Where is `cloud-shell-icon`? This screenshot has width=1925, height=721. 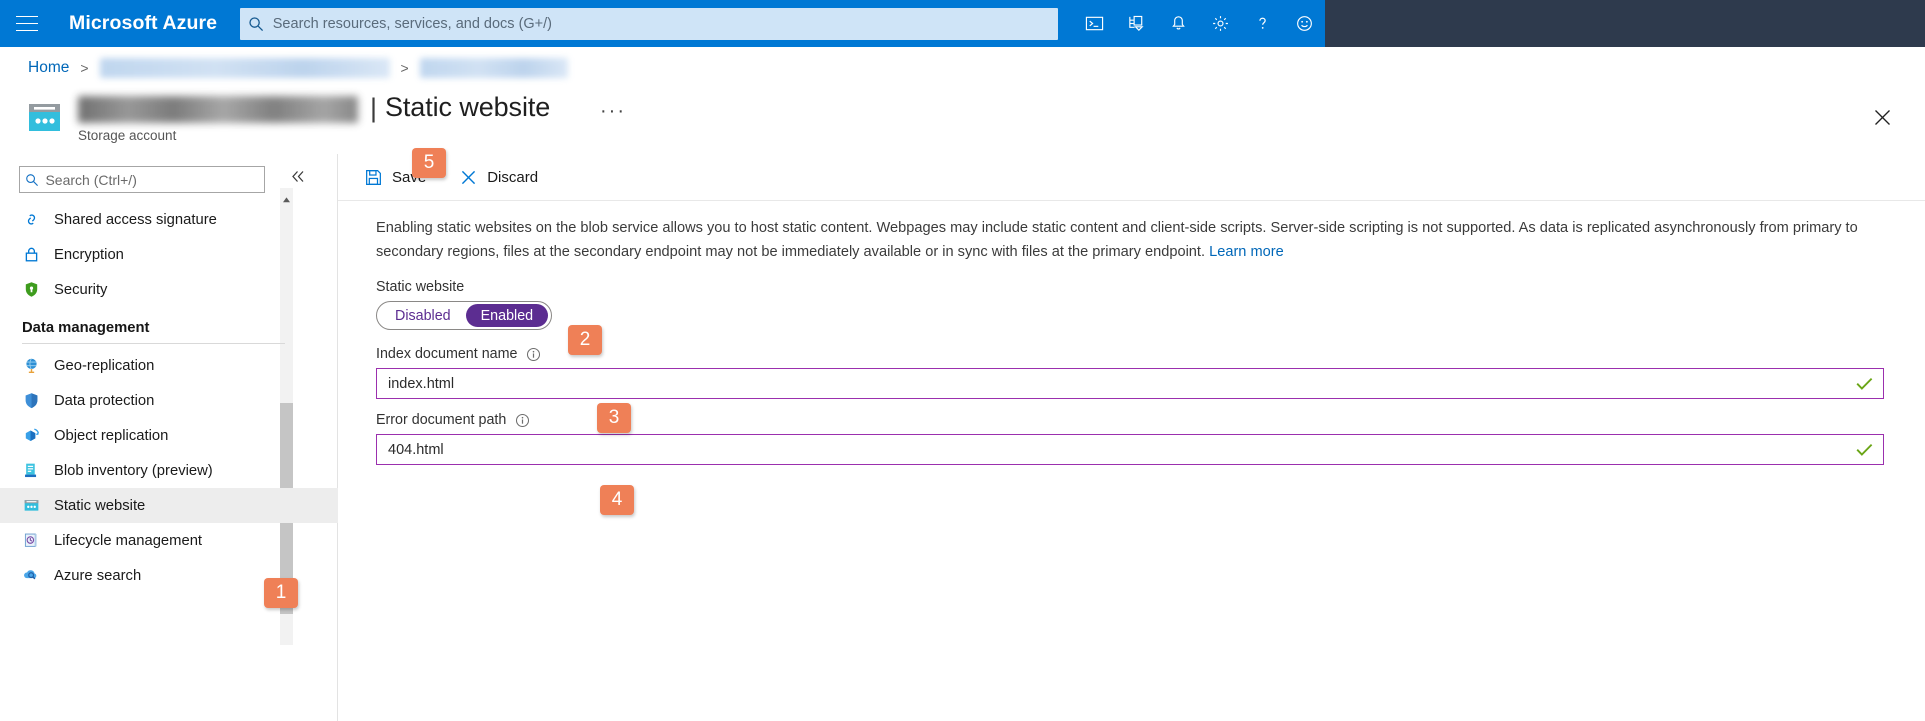 cloud-shell-icon is located at coordinates (1094, 23).